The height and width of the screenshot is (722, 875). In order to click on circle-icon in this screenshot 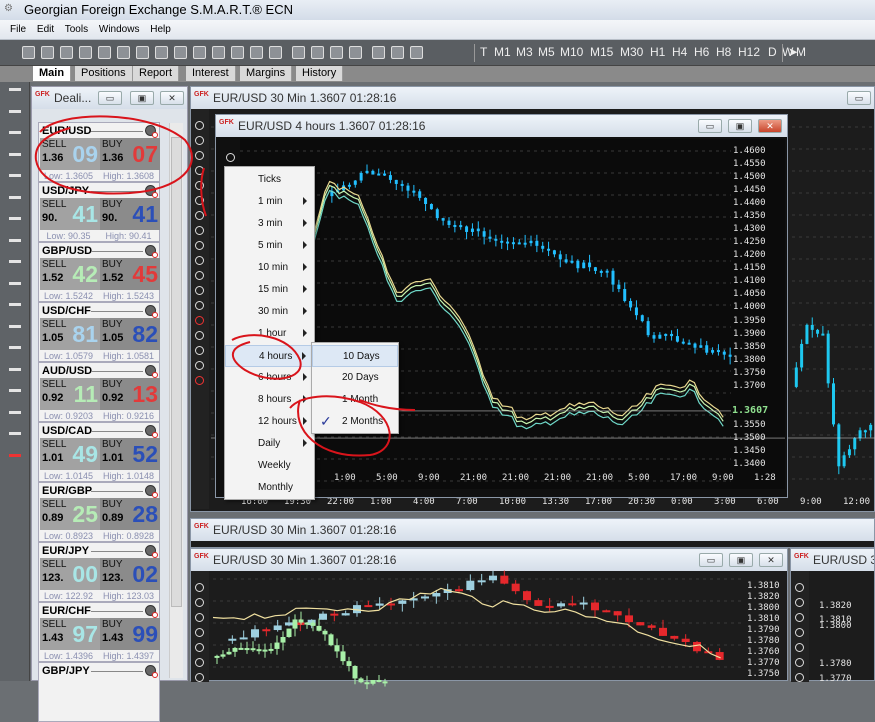, I will do `click(180, 52)`.